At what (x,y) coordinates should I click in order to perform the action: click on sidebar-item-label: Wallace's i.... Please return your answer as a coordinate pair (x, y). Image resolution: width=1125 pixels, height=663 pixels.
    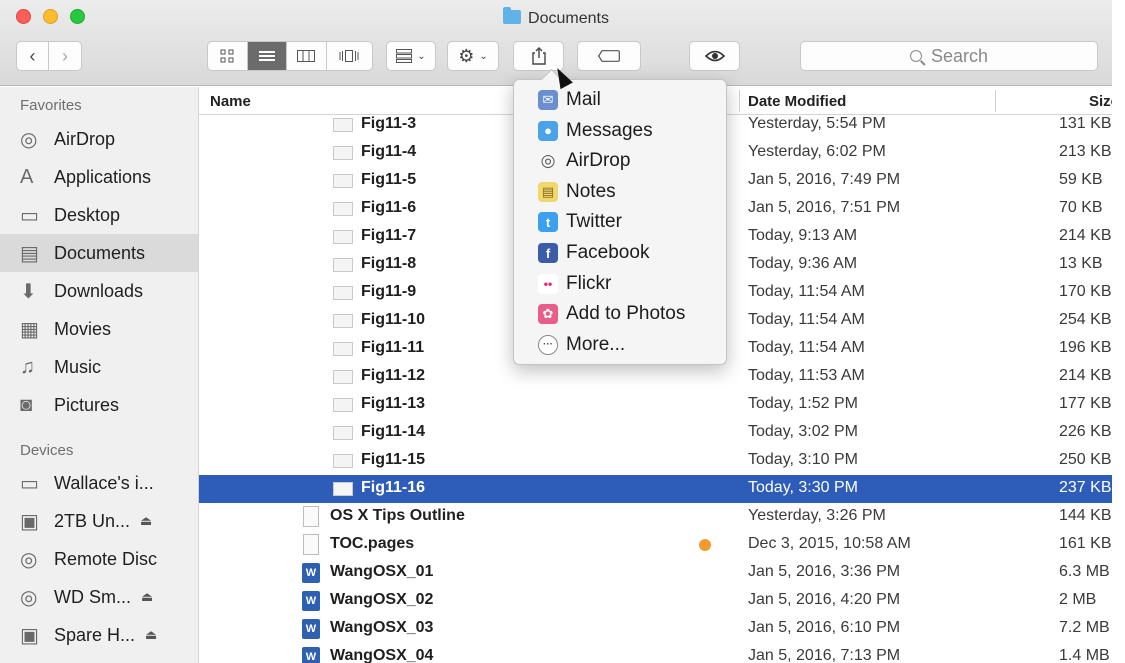
    Looking at the image, I should click on (104, 482).